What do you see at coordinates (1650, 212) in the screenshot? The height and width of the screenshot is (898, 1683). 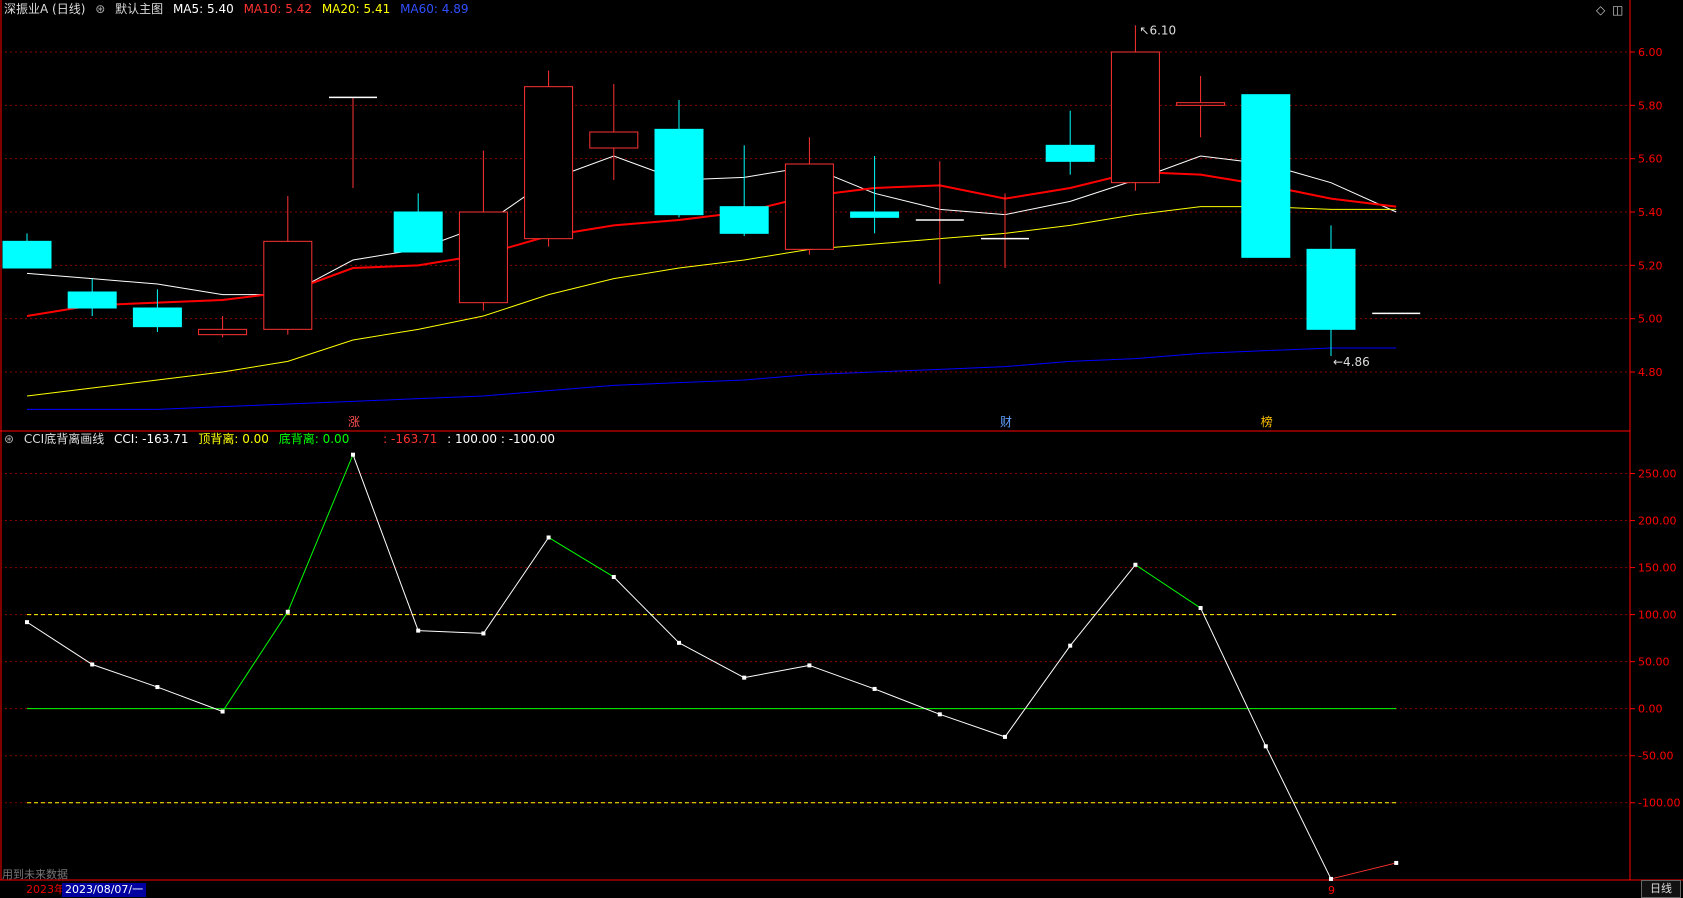 I see `price-tick-label: 5.40` at bounding box center [1650, 212].